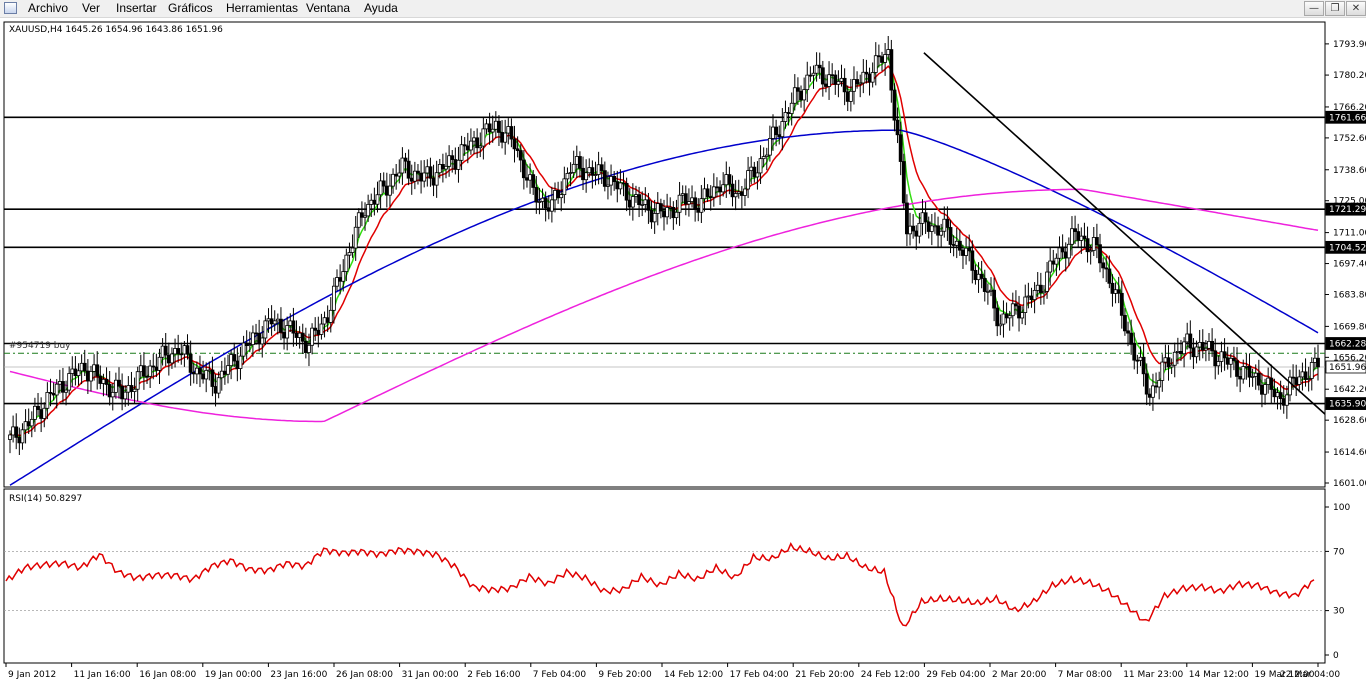 Image resolution: width=1366 pixels, height=681 pixels. I want to click on y-tick-label: 1738.60, so click(1349, 171).